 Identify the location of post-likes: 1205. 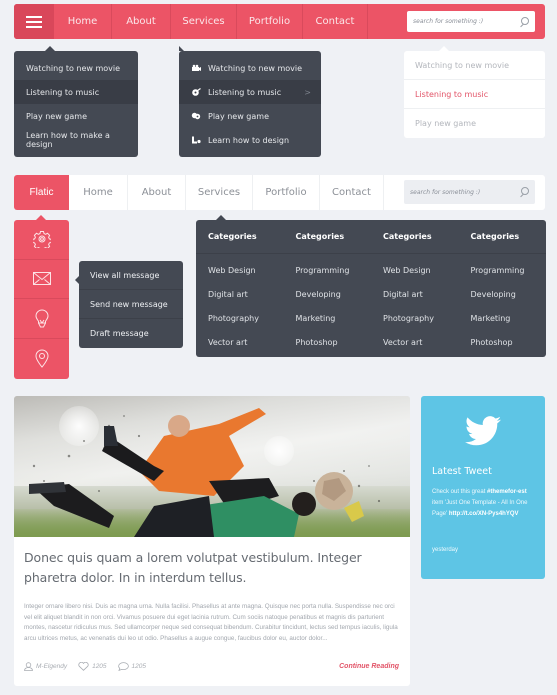
(92, 666).